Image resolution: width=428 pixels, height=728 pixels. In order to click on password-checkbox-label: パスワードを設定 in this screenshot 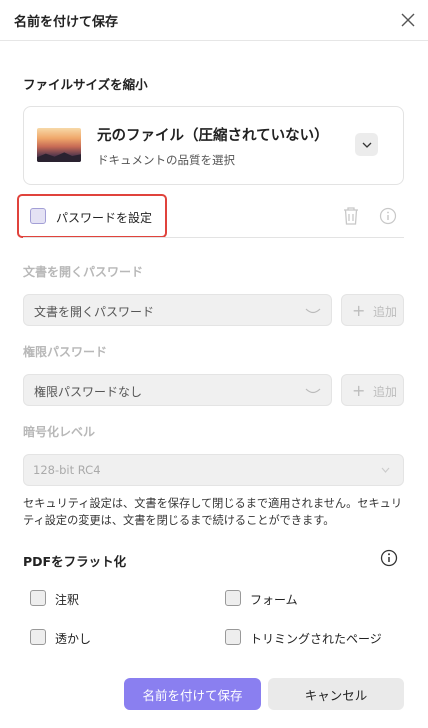, I will do `click(104, 217)`.